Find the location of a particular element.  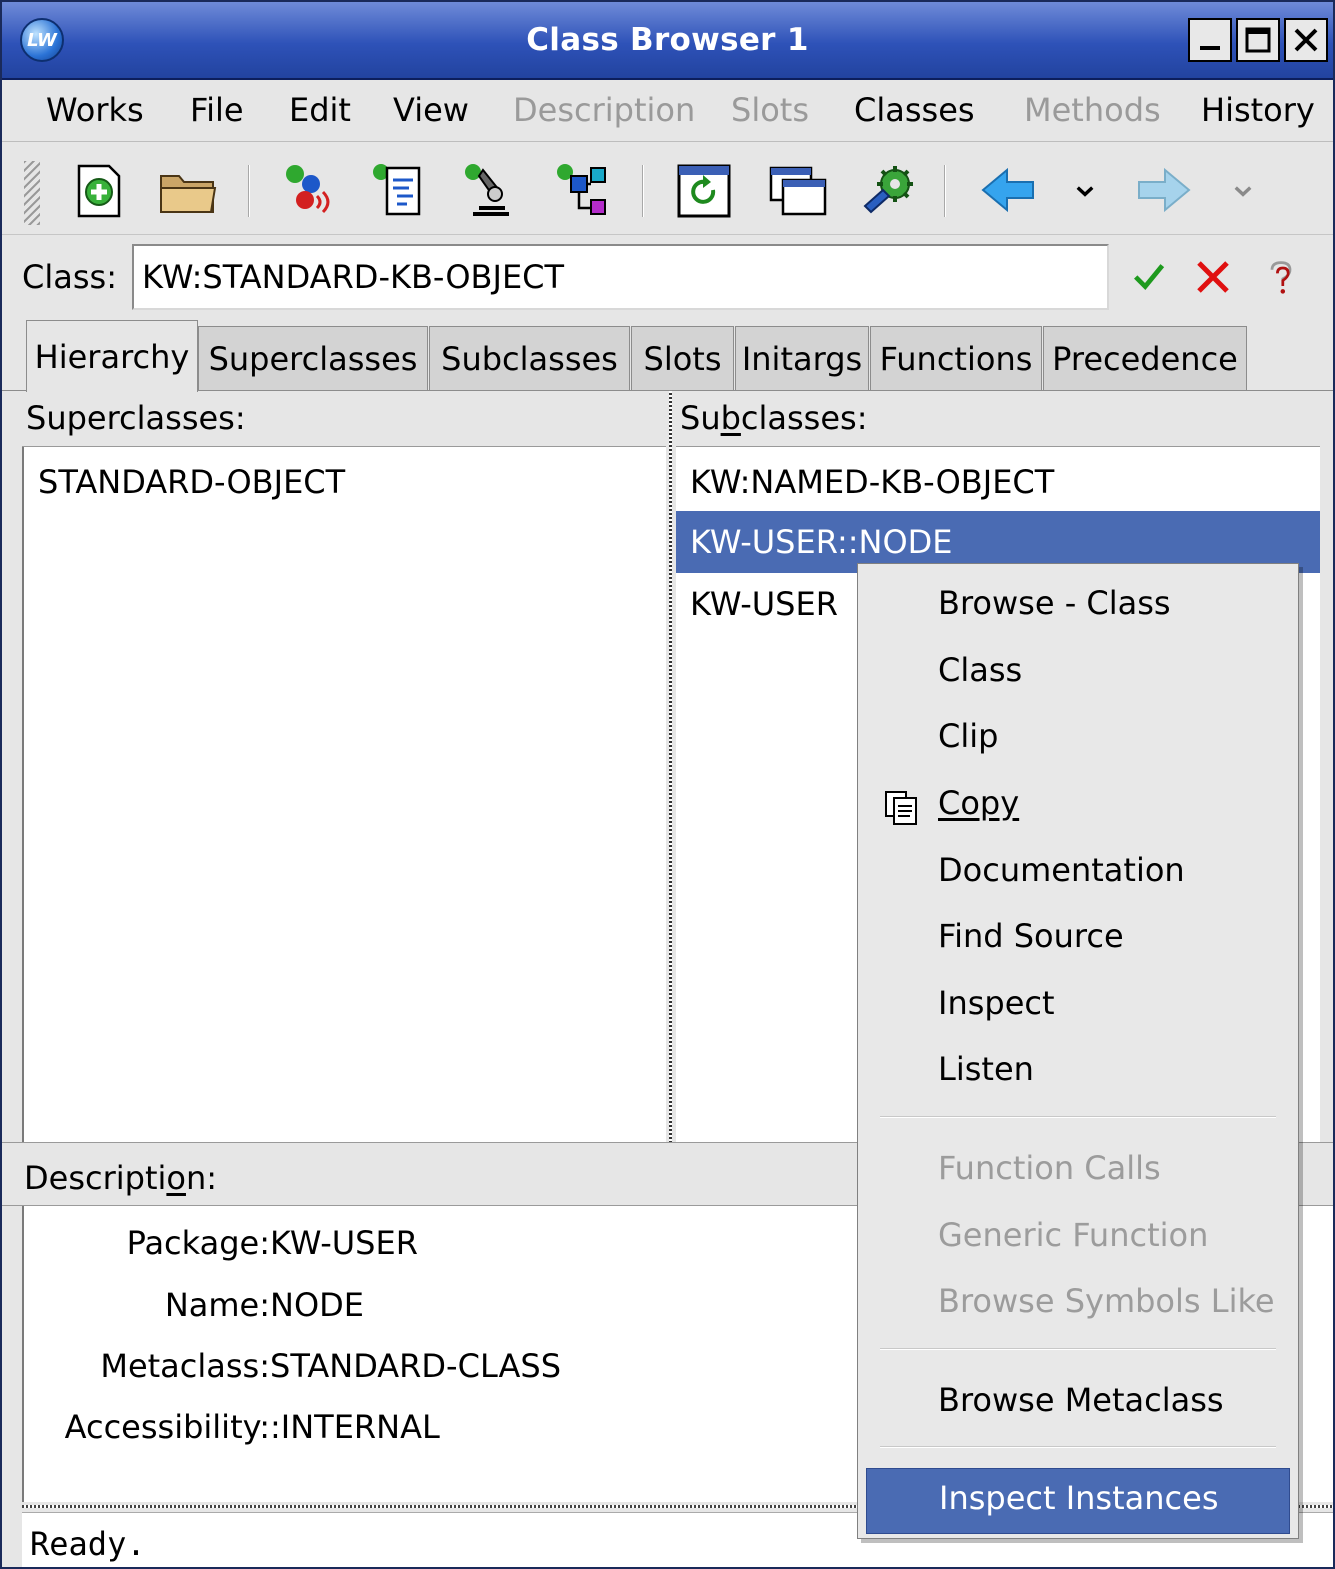

package-label: Package: is located at coordinates (198, 1243).